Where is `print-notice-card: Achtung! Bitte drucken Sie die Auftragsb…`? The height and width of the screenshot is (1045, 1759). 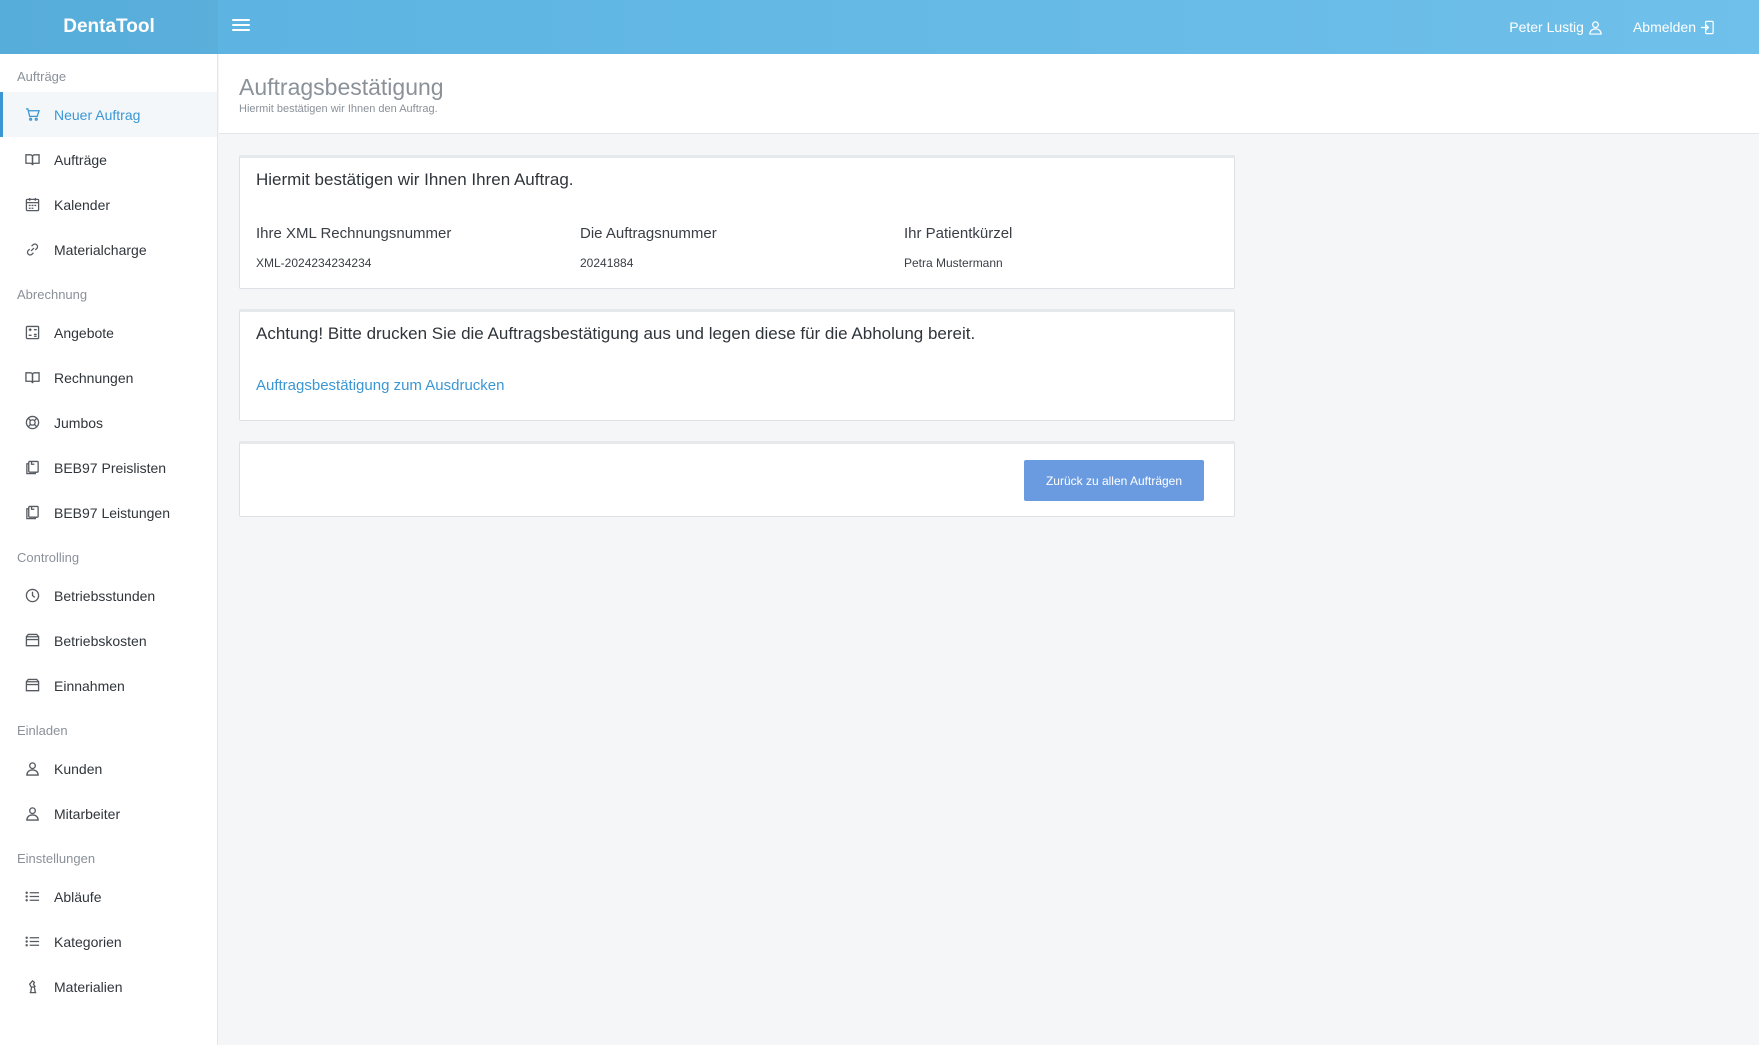 print-notice-card: Achtung! Bitte drucken Sie die Auftragsb… is located at coordinates (737, 365).